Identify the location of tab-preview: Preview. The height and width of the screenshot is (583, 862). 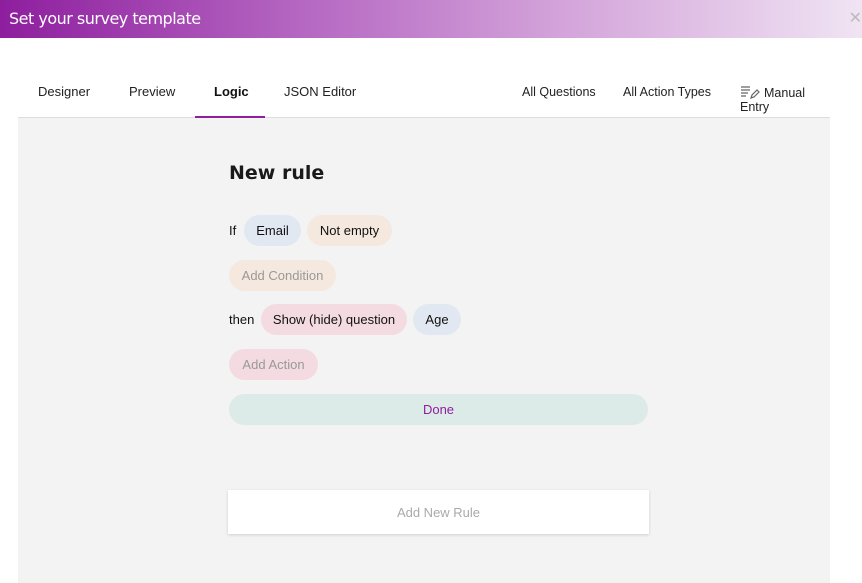
(152, 91).